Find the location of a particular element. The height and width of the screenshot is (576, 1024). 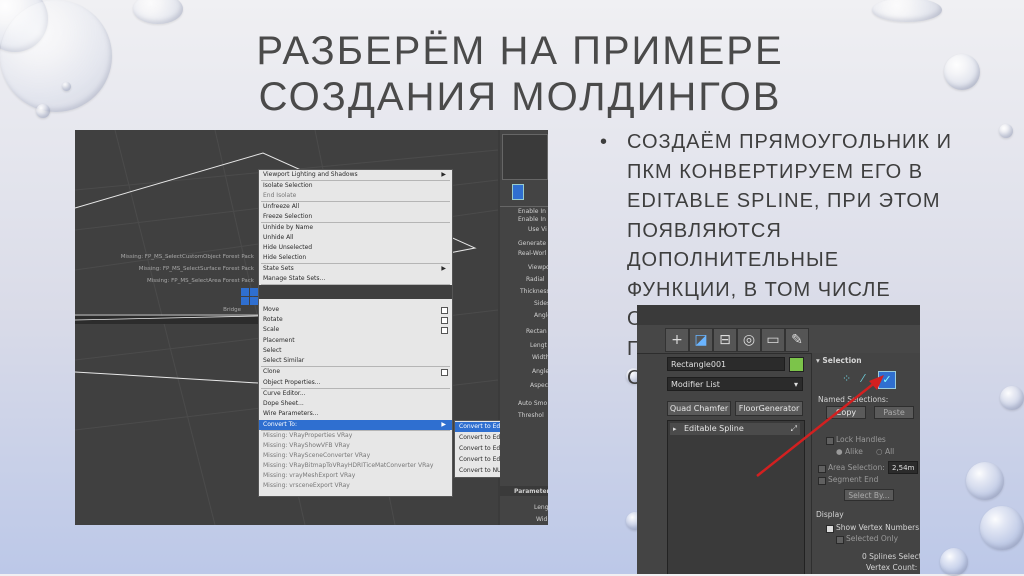

panel-viewport-thumb is located at coordinates (525, 157).